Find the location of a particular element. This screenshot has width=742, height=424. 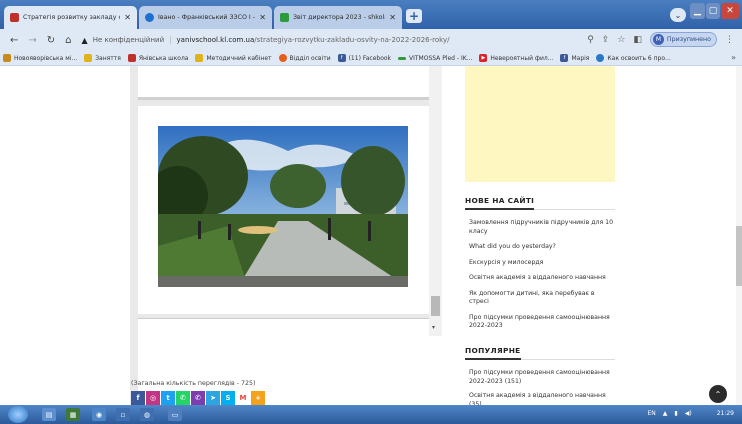

bookmark-item: f Марія is located at coordinates (574, 58).